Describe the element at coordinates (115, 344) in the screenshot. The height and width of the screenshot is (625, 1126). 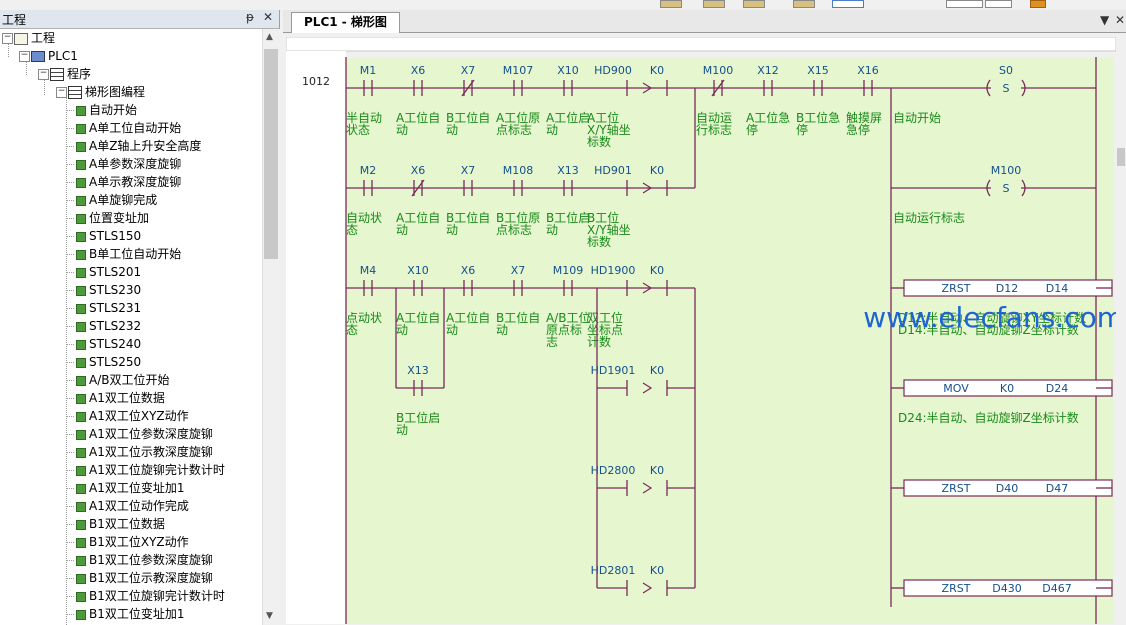
I see `tree-item-label: STLS240` at that location.